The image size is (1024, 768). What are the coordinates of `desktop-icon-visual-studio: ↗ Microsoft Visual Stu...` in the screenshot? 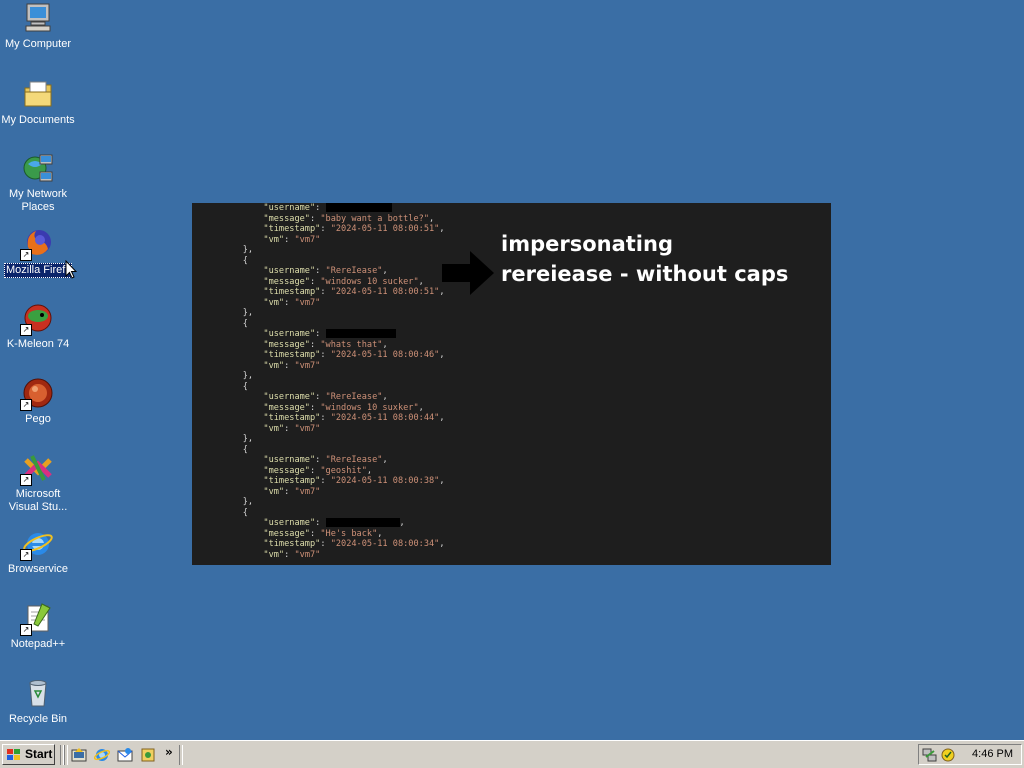 It's located at (38, 483).